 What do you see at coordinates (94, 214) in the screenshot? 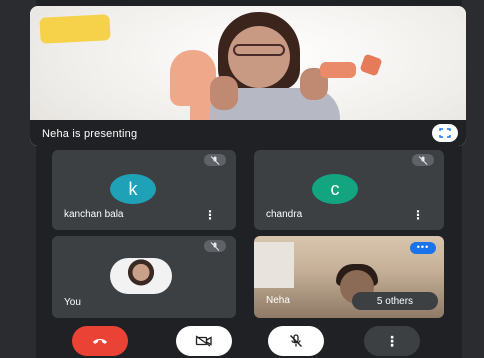
I see `participant-name: kanchan bala` at bounding box center [94, 214].